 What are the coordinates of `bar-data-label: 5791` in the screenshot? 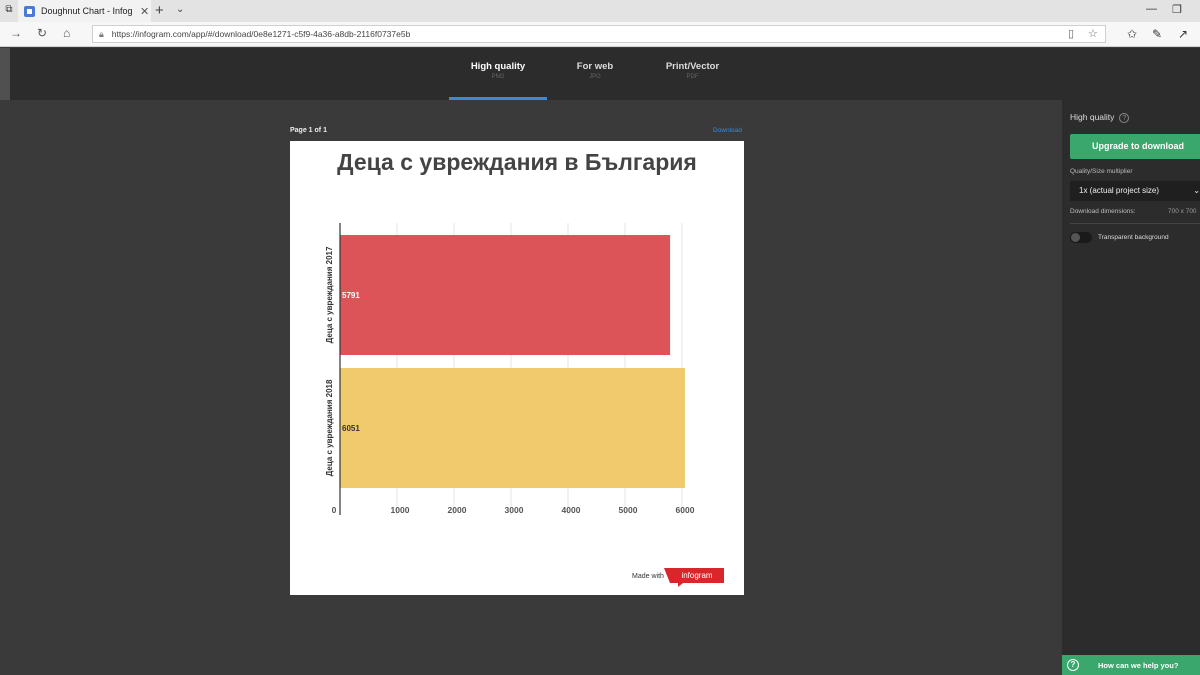 It's located at (351, 295).